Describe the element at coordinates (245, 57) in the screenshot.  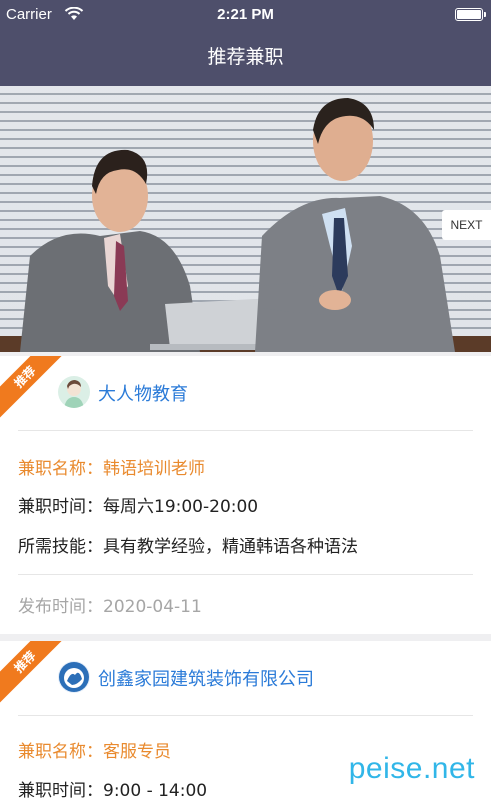
I see `page-title: 推荐兼职` at that location.